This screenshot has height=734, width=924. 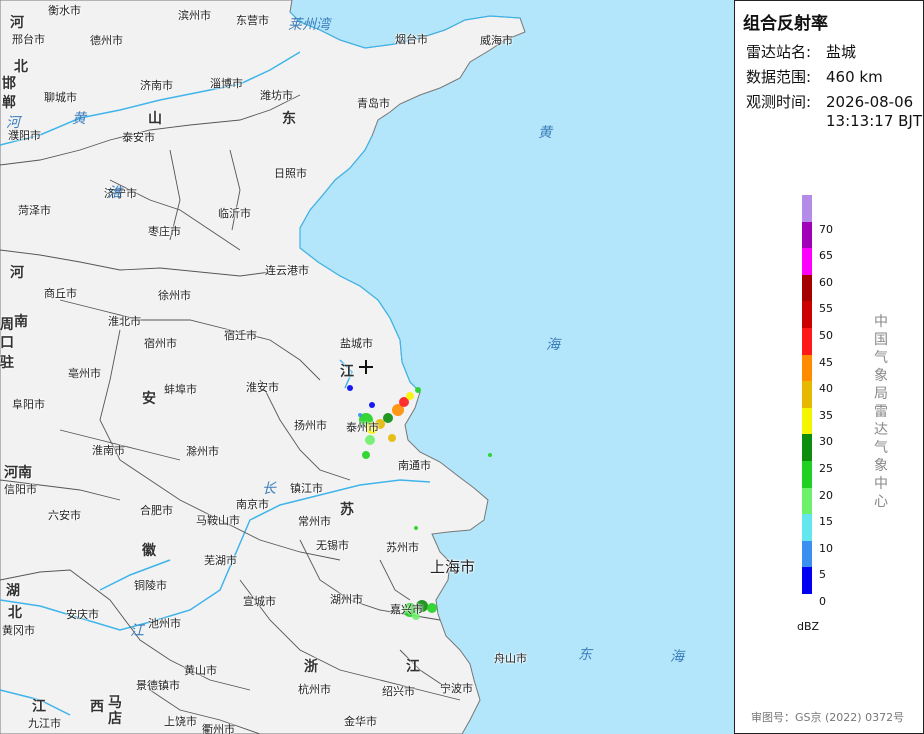 I want to click on city-label: 嘉兴市, so click(x=406, y=609).